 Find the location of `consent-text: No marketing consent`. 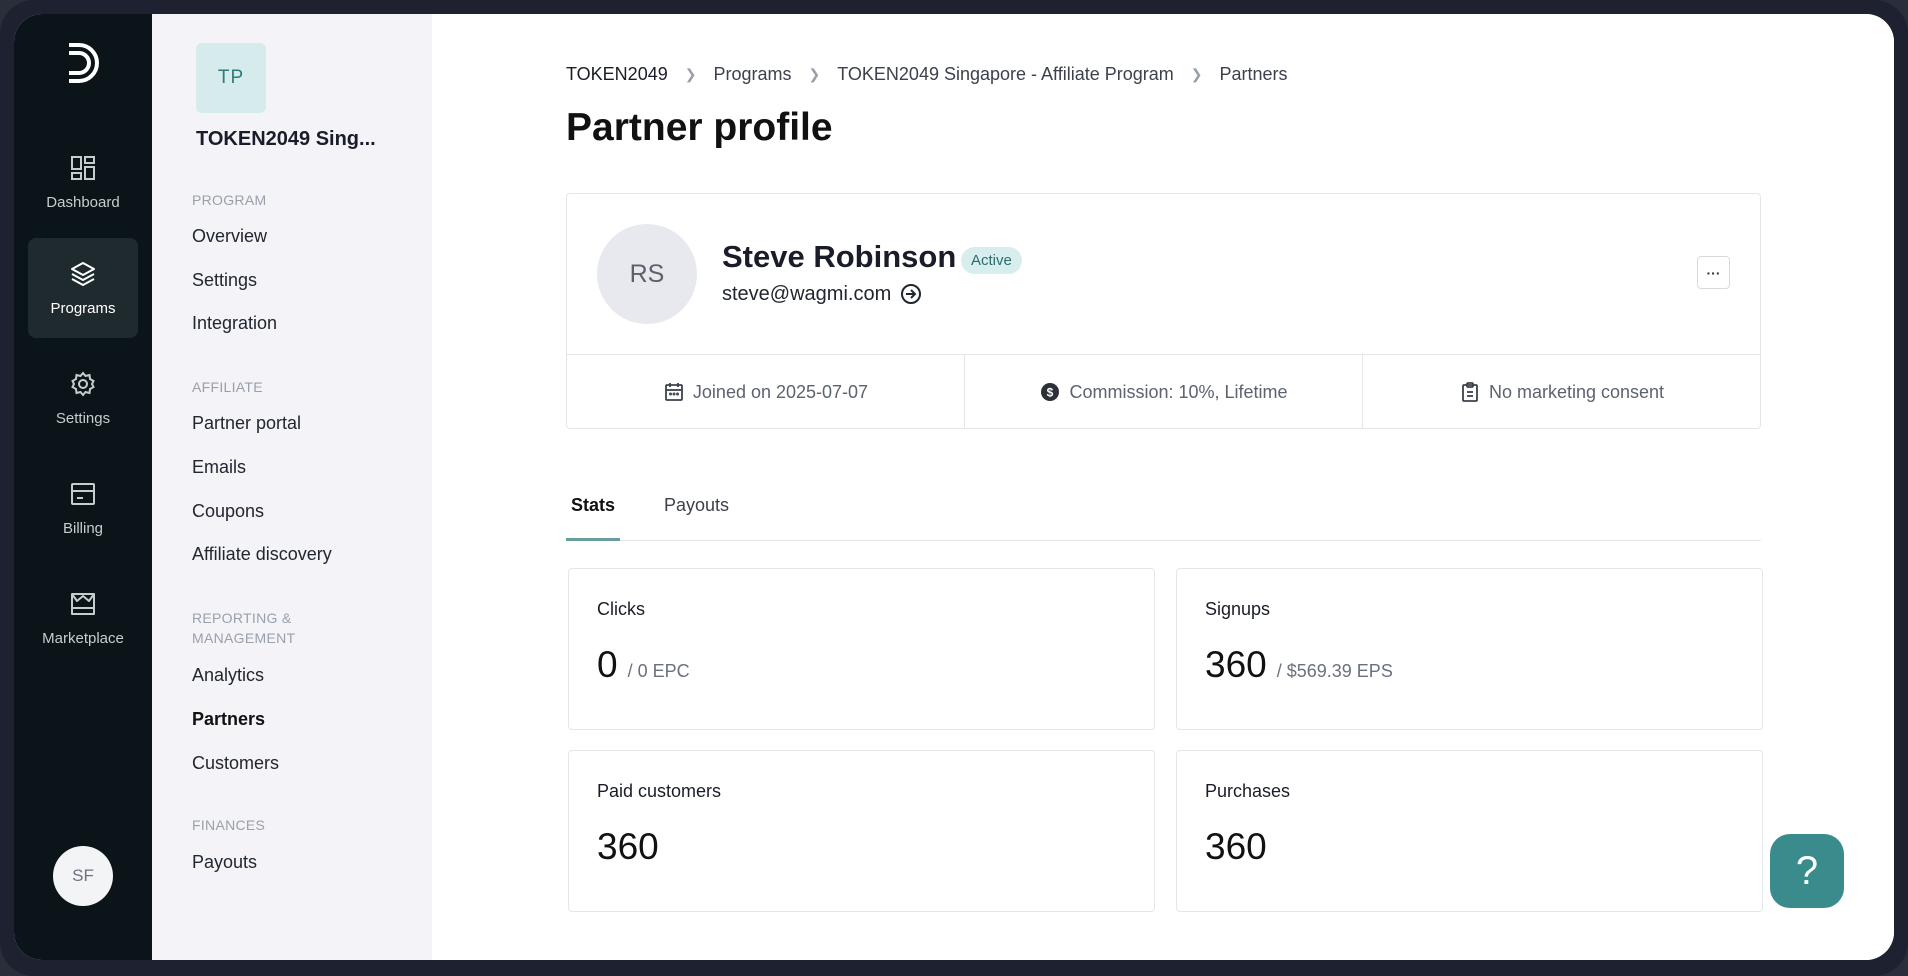

consent-text: No marketing consent is located at coordinates (1576, 391).